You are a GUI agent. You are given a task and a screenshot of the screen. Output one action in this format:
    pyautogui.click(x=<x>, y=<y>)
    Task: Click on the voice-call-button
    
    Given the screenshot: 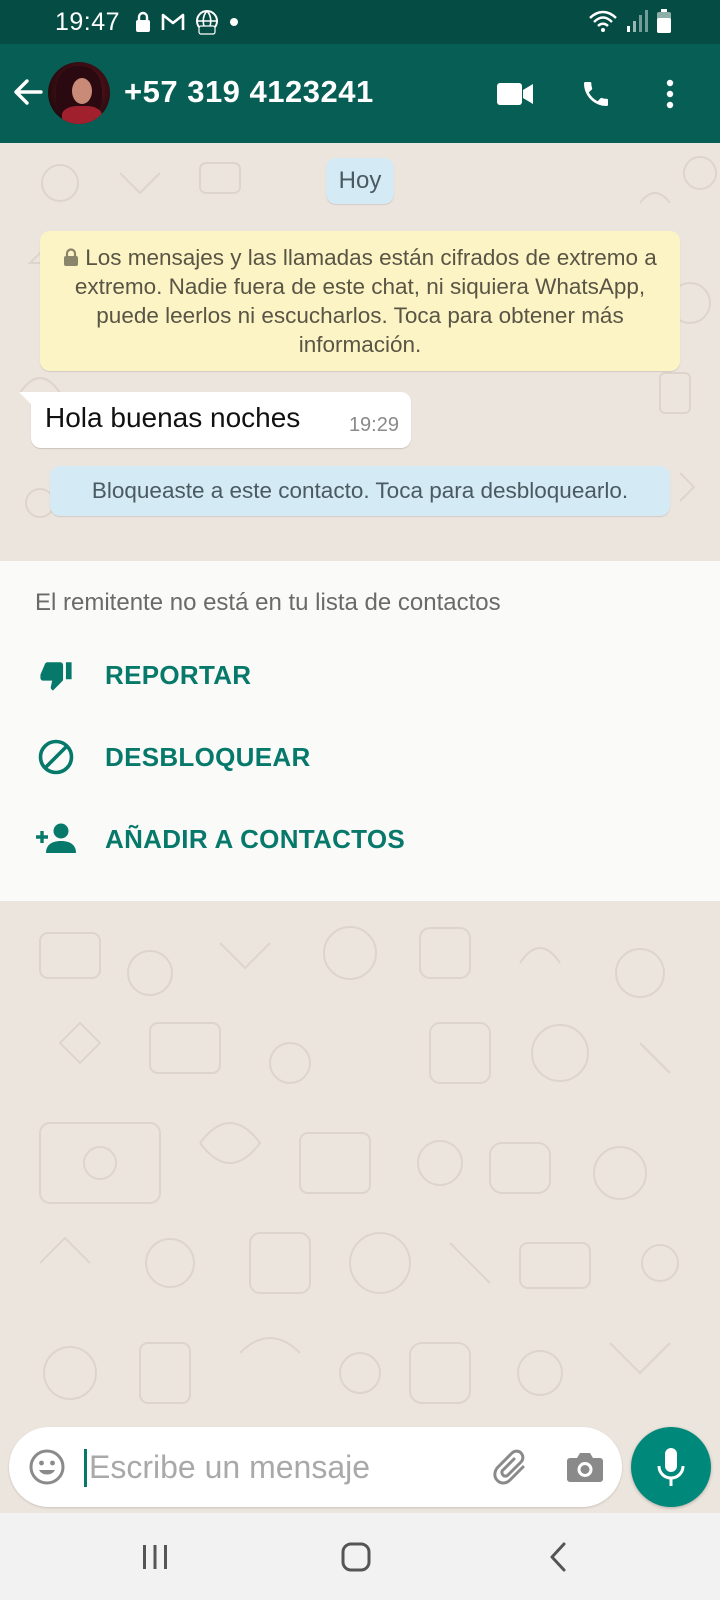 What is the action you would take?
    pyautogui.click(x=596, y=94)
    